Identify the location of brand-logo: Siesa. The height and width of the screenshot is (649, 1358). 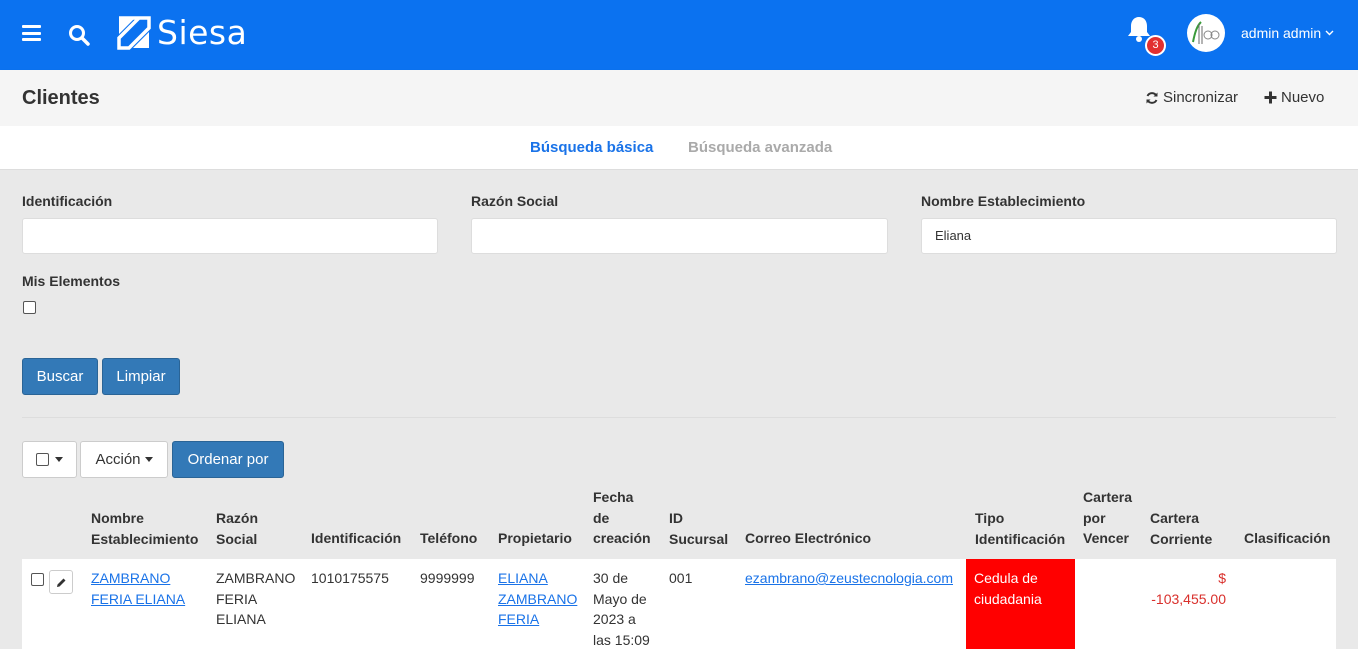
(182, 33).